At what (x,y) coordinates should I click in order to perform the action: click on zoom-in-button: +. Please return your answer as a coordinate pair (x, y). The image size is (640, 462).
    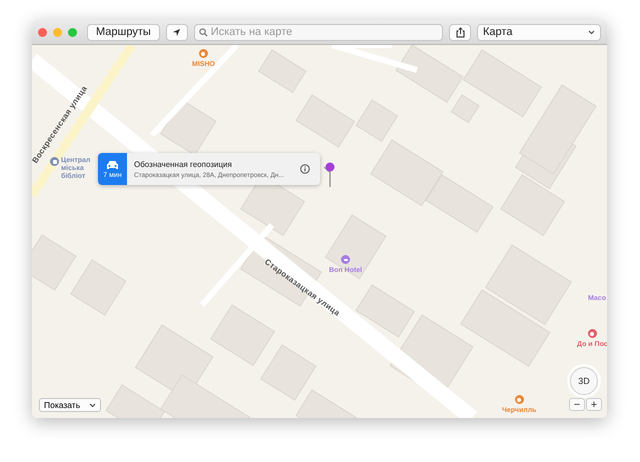
    Looking at the image, I should click on (594, 404).